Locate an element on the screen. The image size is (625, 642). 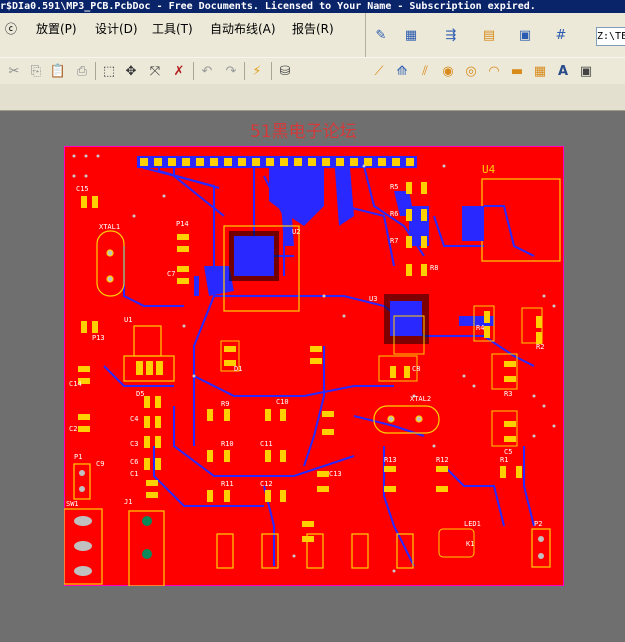
label-r6: R6 is located at coordinates (394, 214).